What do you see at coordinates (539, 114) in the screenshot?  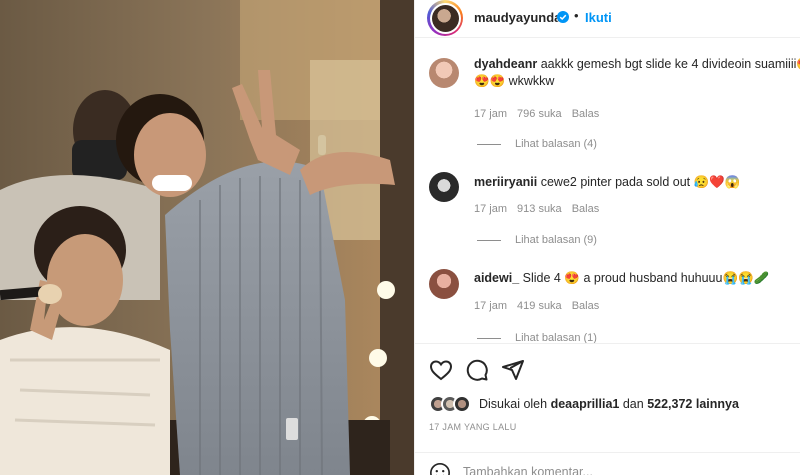 I see `comment-likes: 796 suka` at bounding box center [539, 114].